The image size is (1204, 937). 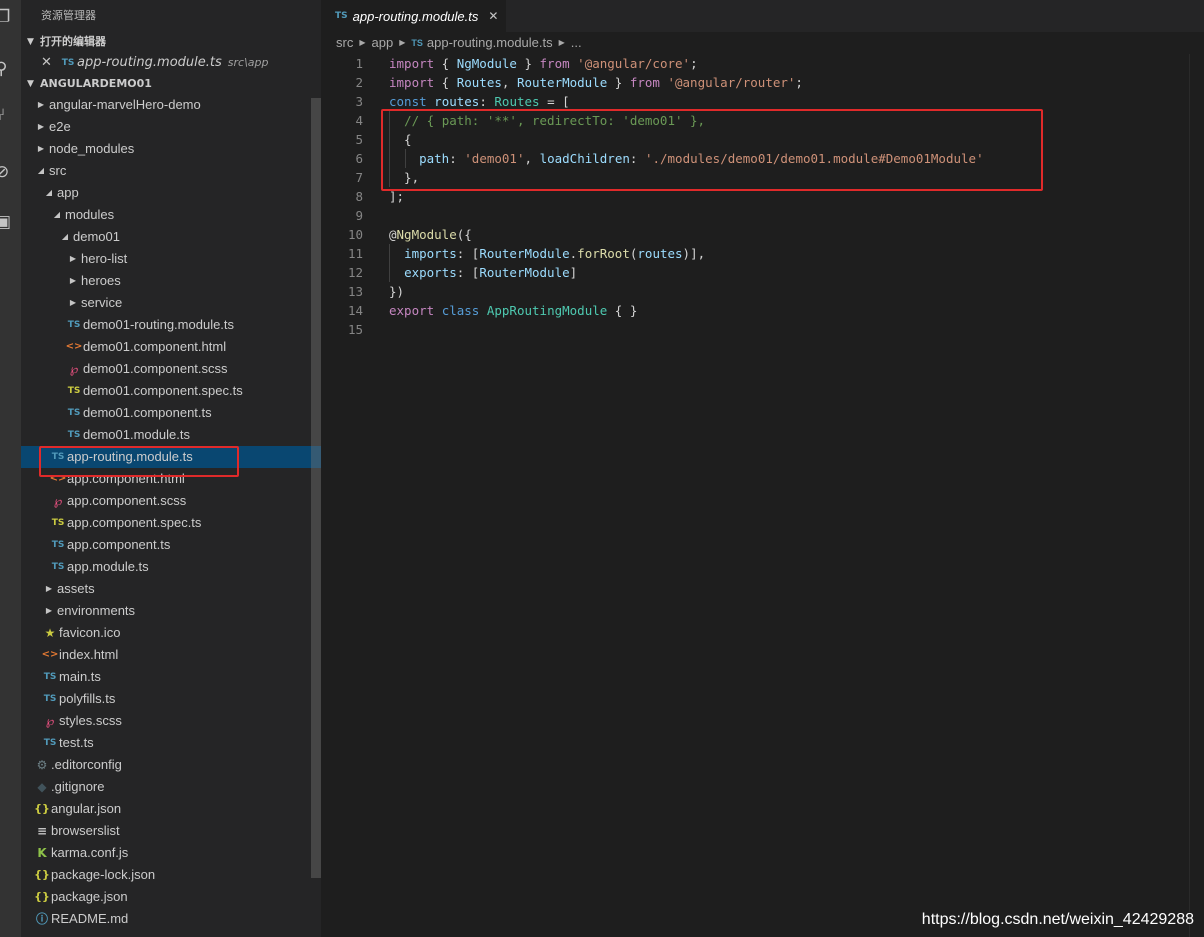 I want to click on tree-file: ◆ .gitignore, so click(x=171, y=787).